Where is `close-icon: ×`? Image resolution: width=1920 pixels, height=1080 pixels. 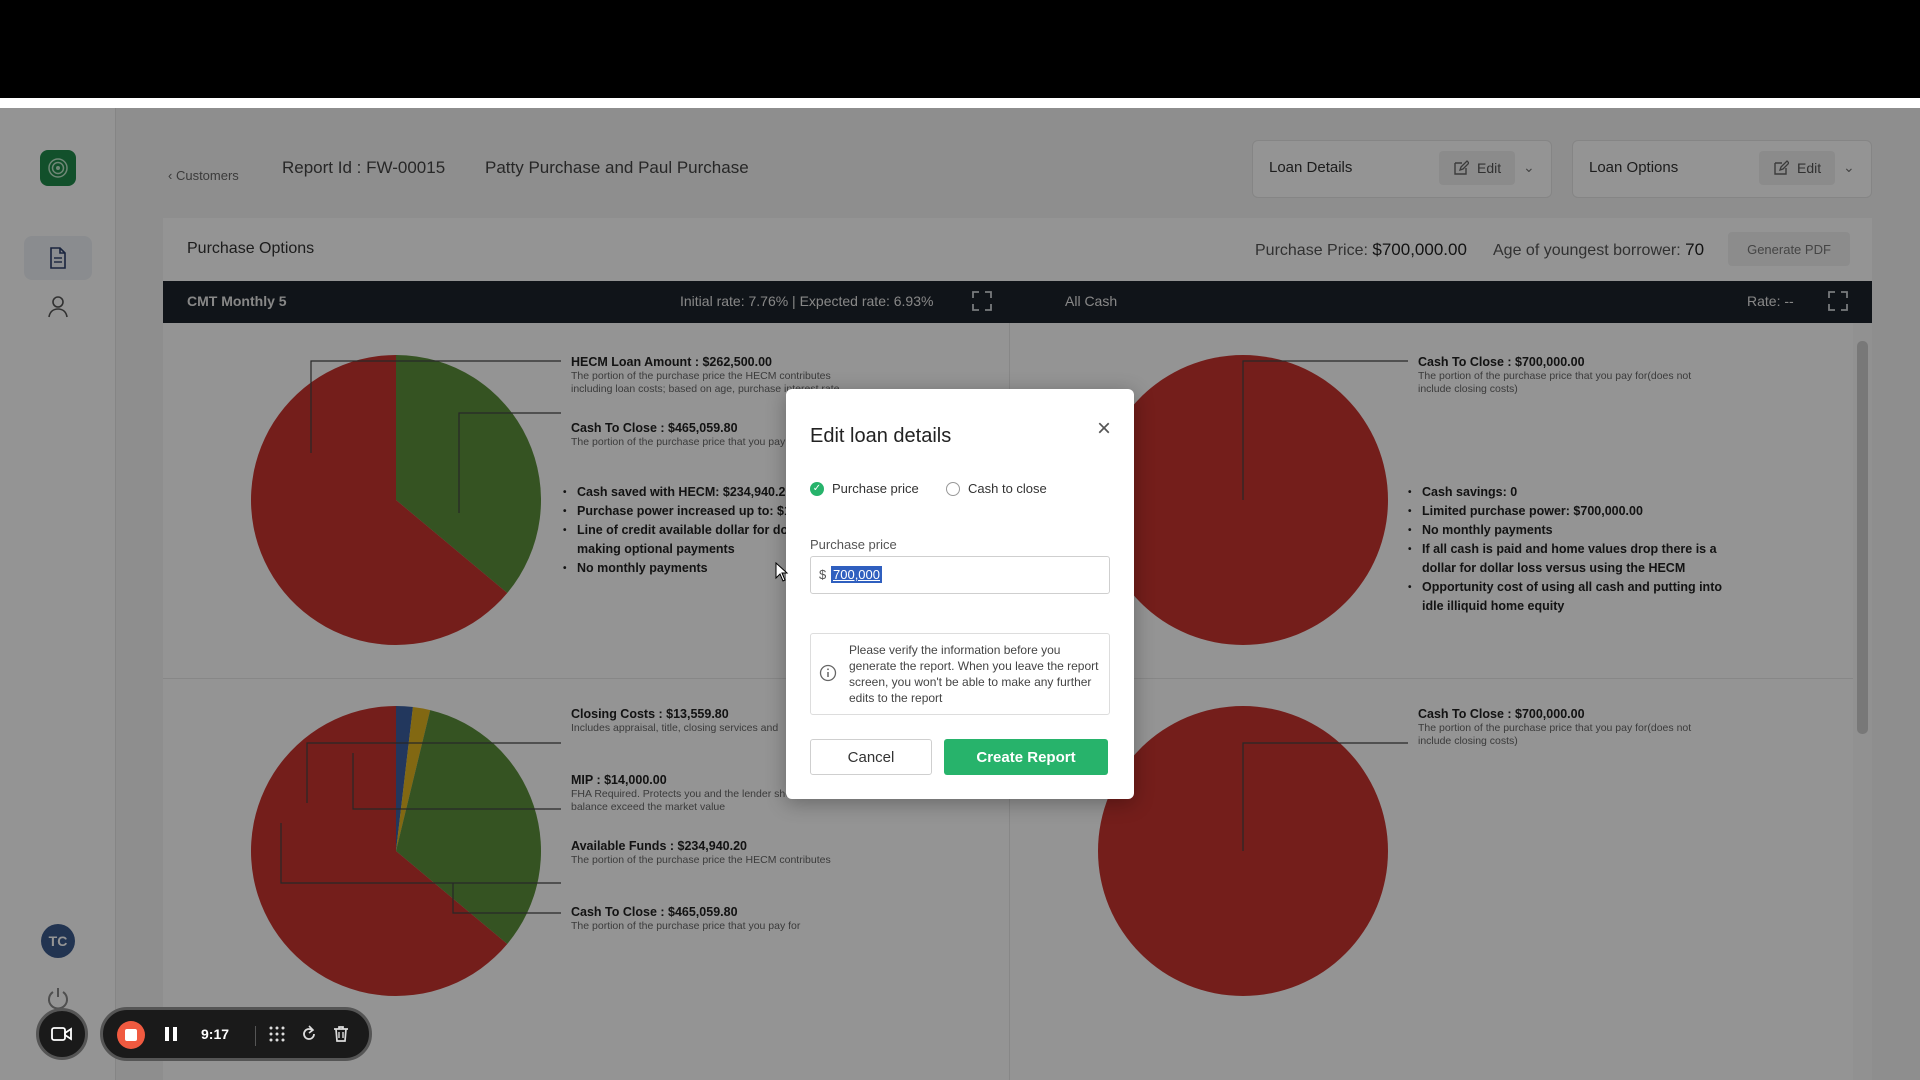 close-icon: × is located at coordinates (1104, 429).